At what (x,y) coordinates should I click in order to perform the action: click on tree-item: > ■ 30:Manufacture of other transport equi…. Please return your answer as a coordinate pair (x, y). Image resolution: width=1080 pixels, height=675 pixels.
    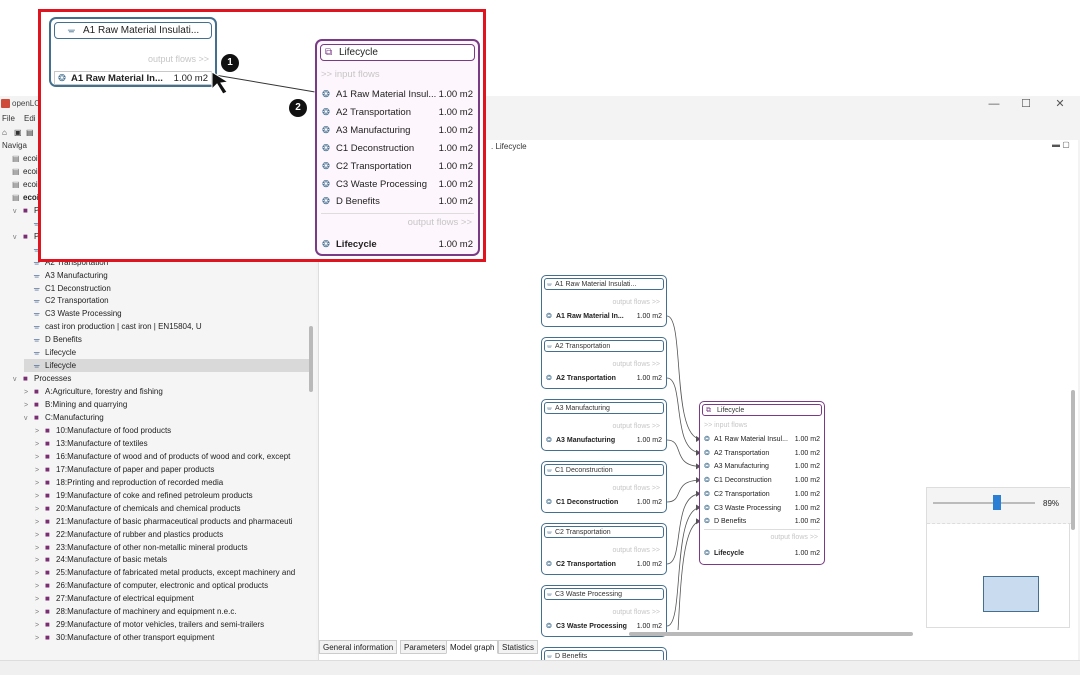
    Looking at the image, I should click on (172, 637).